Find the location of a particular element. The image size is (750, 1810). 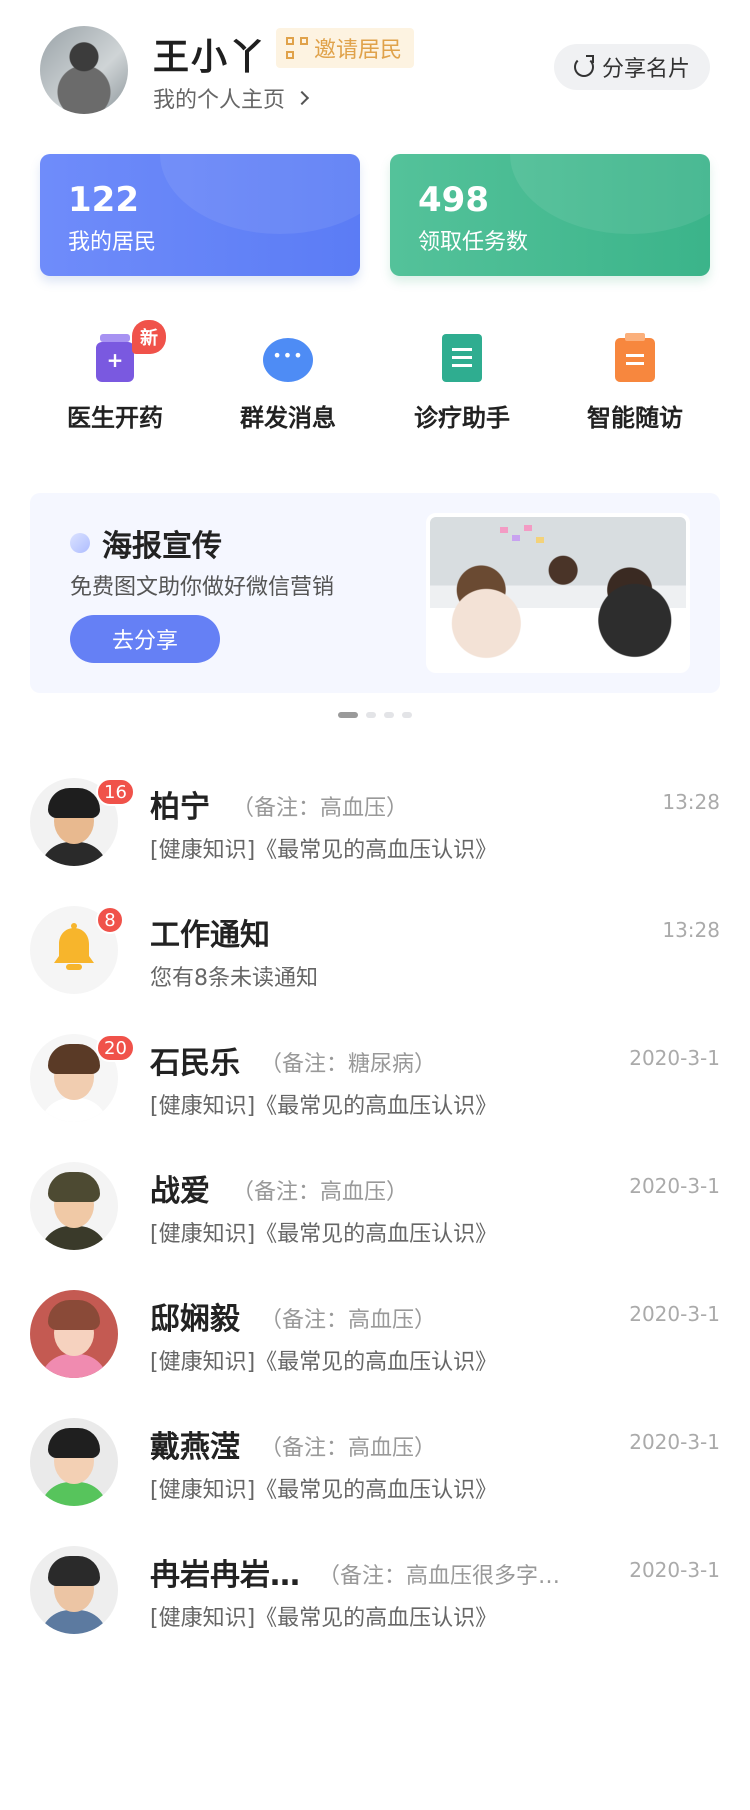

my-homepage-link: 我的个人主页 is located at coordinates (231, 98).